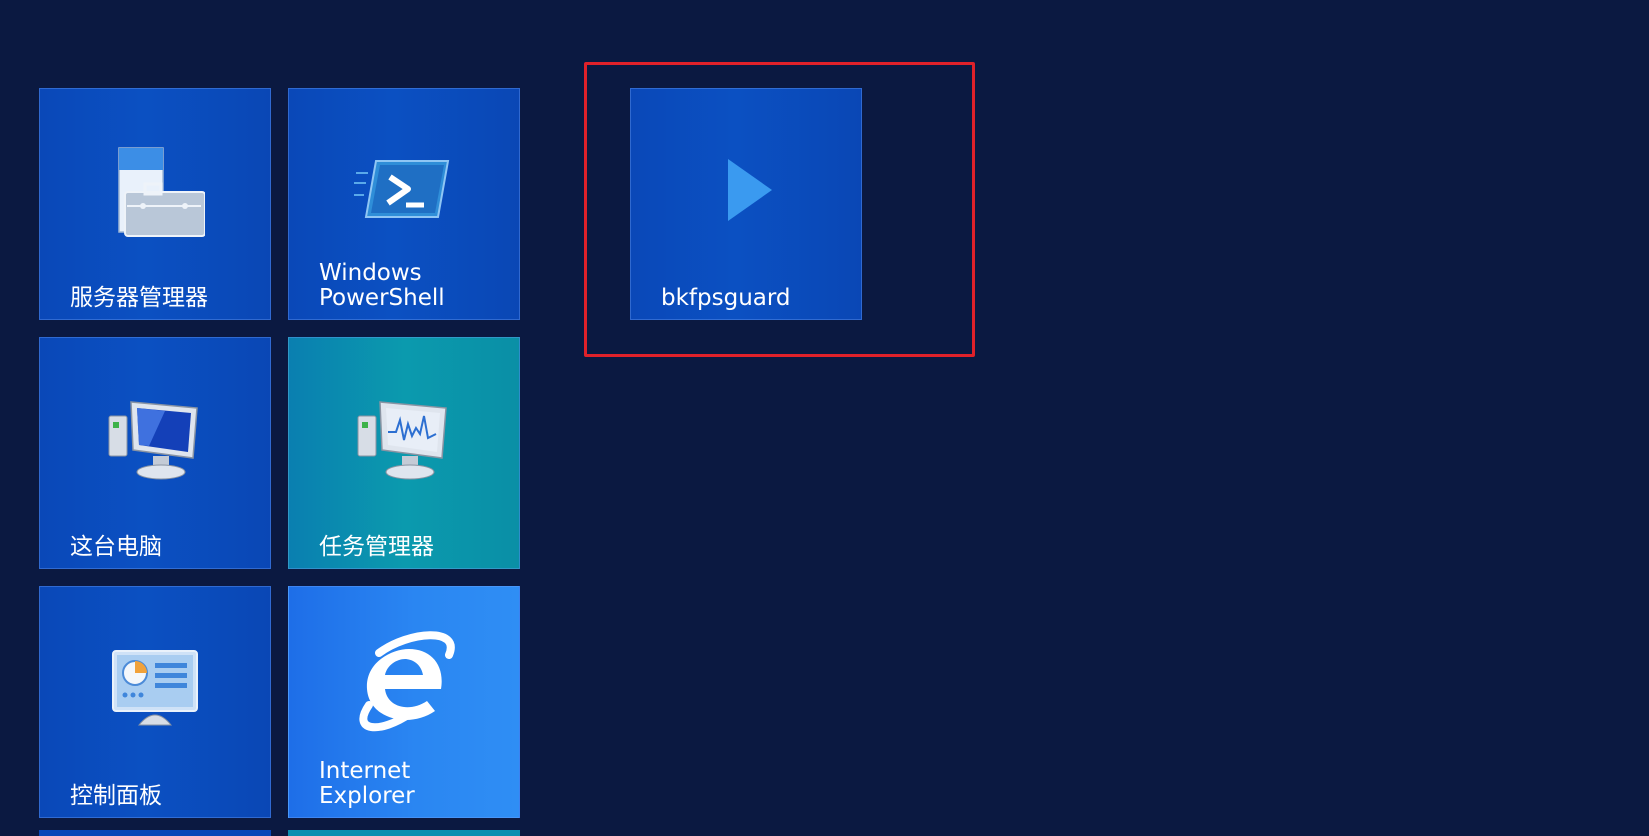 This screenshot has width=1649, height=836. What do you see at coordinates (404, 439) in the screenshot?
I see `task-manager-icon` at bounding box center [404, 439].